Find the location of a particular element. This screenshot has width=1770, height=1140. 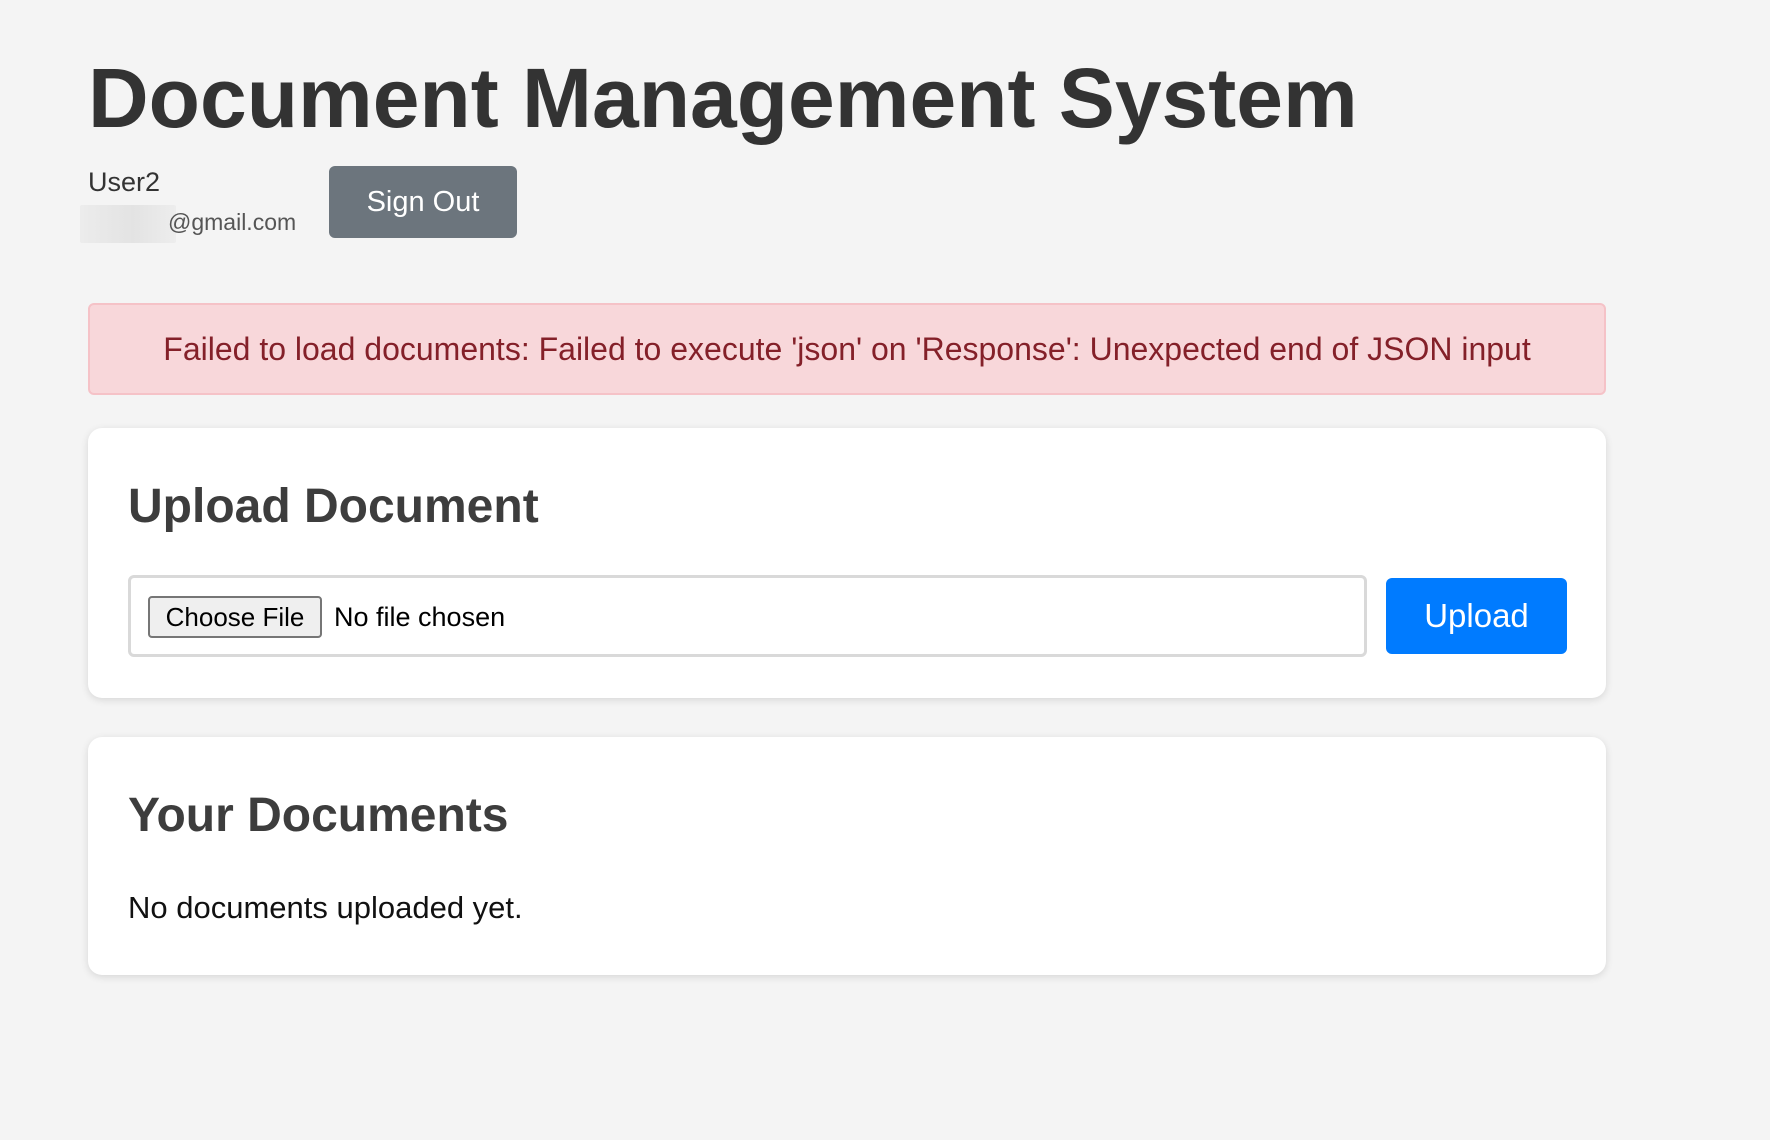

user-info: User2 @gmail.com is located at coordinates (188, 202).